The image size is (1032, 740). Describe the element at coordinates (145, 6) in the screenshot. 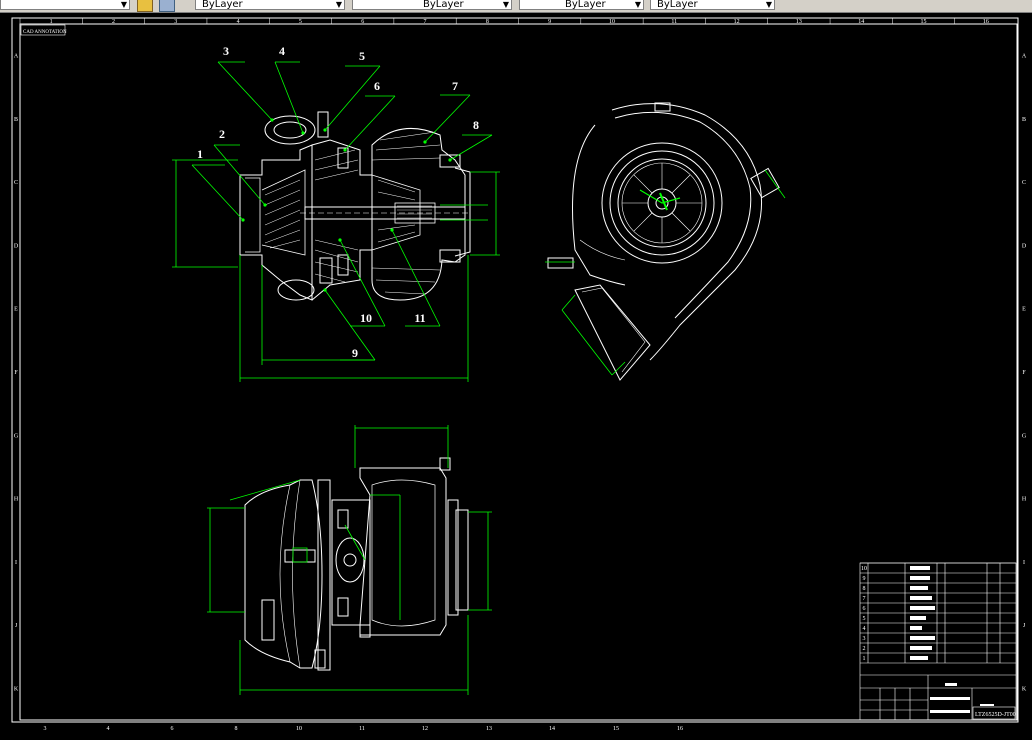

I see `layer-states-icon` at that location.